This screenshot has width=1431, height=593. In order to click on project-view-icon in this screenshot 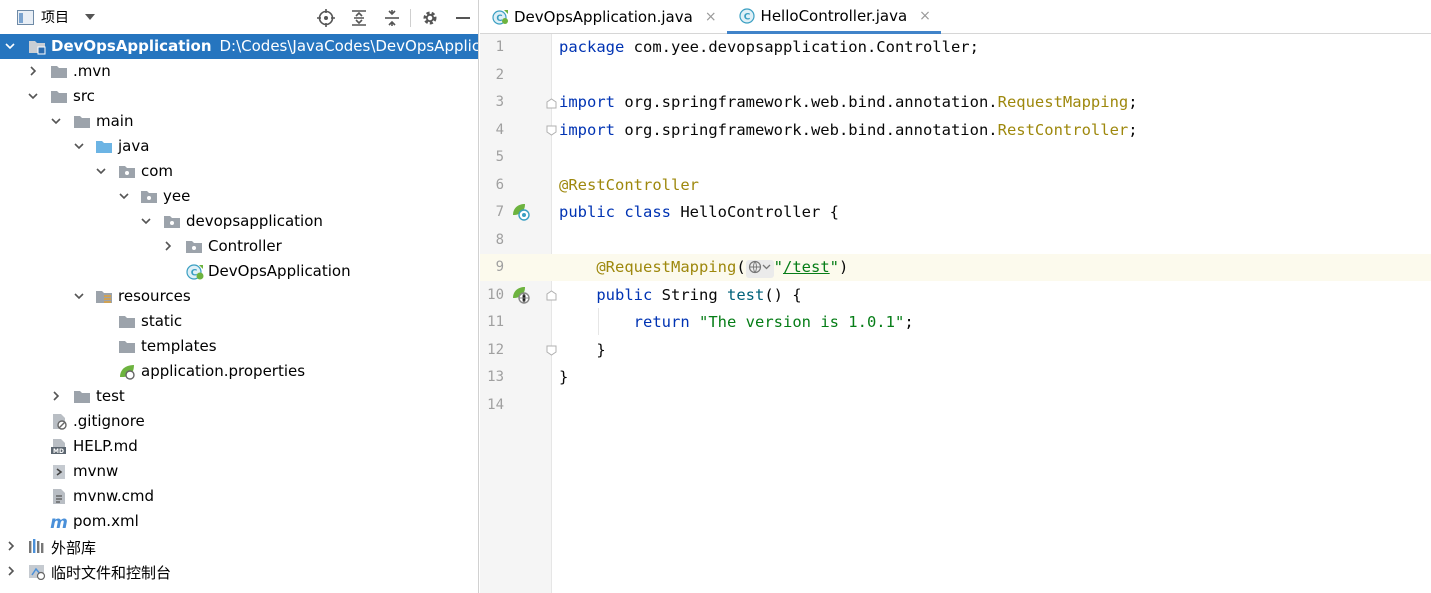, I will do `click(25, 17)`.